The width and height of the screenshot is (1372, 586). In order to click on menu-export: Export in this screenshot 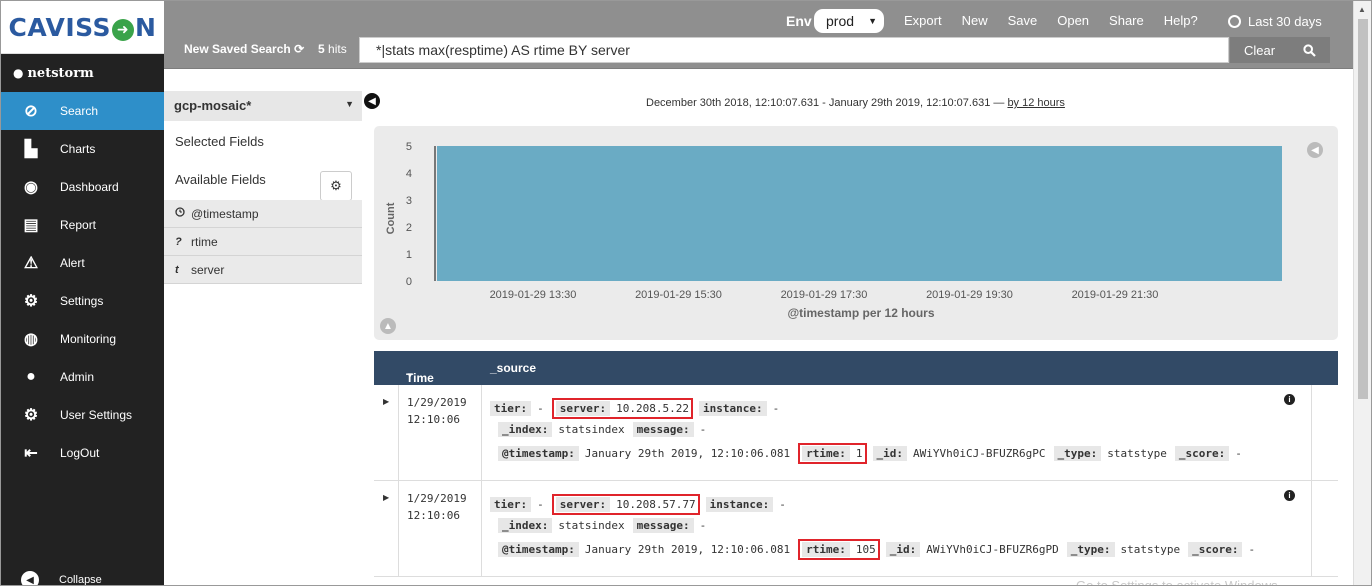, I will do `click(923, 20)`.